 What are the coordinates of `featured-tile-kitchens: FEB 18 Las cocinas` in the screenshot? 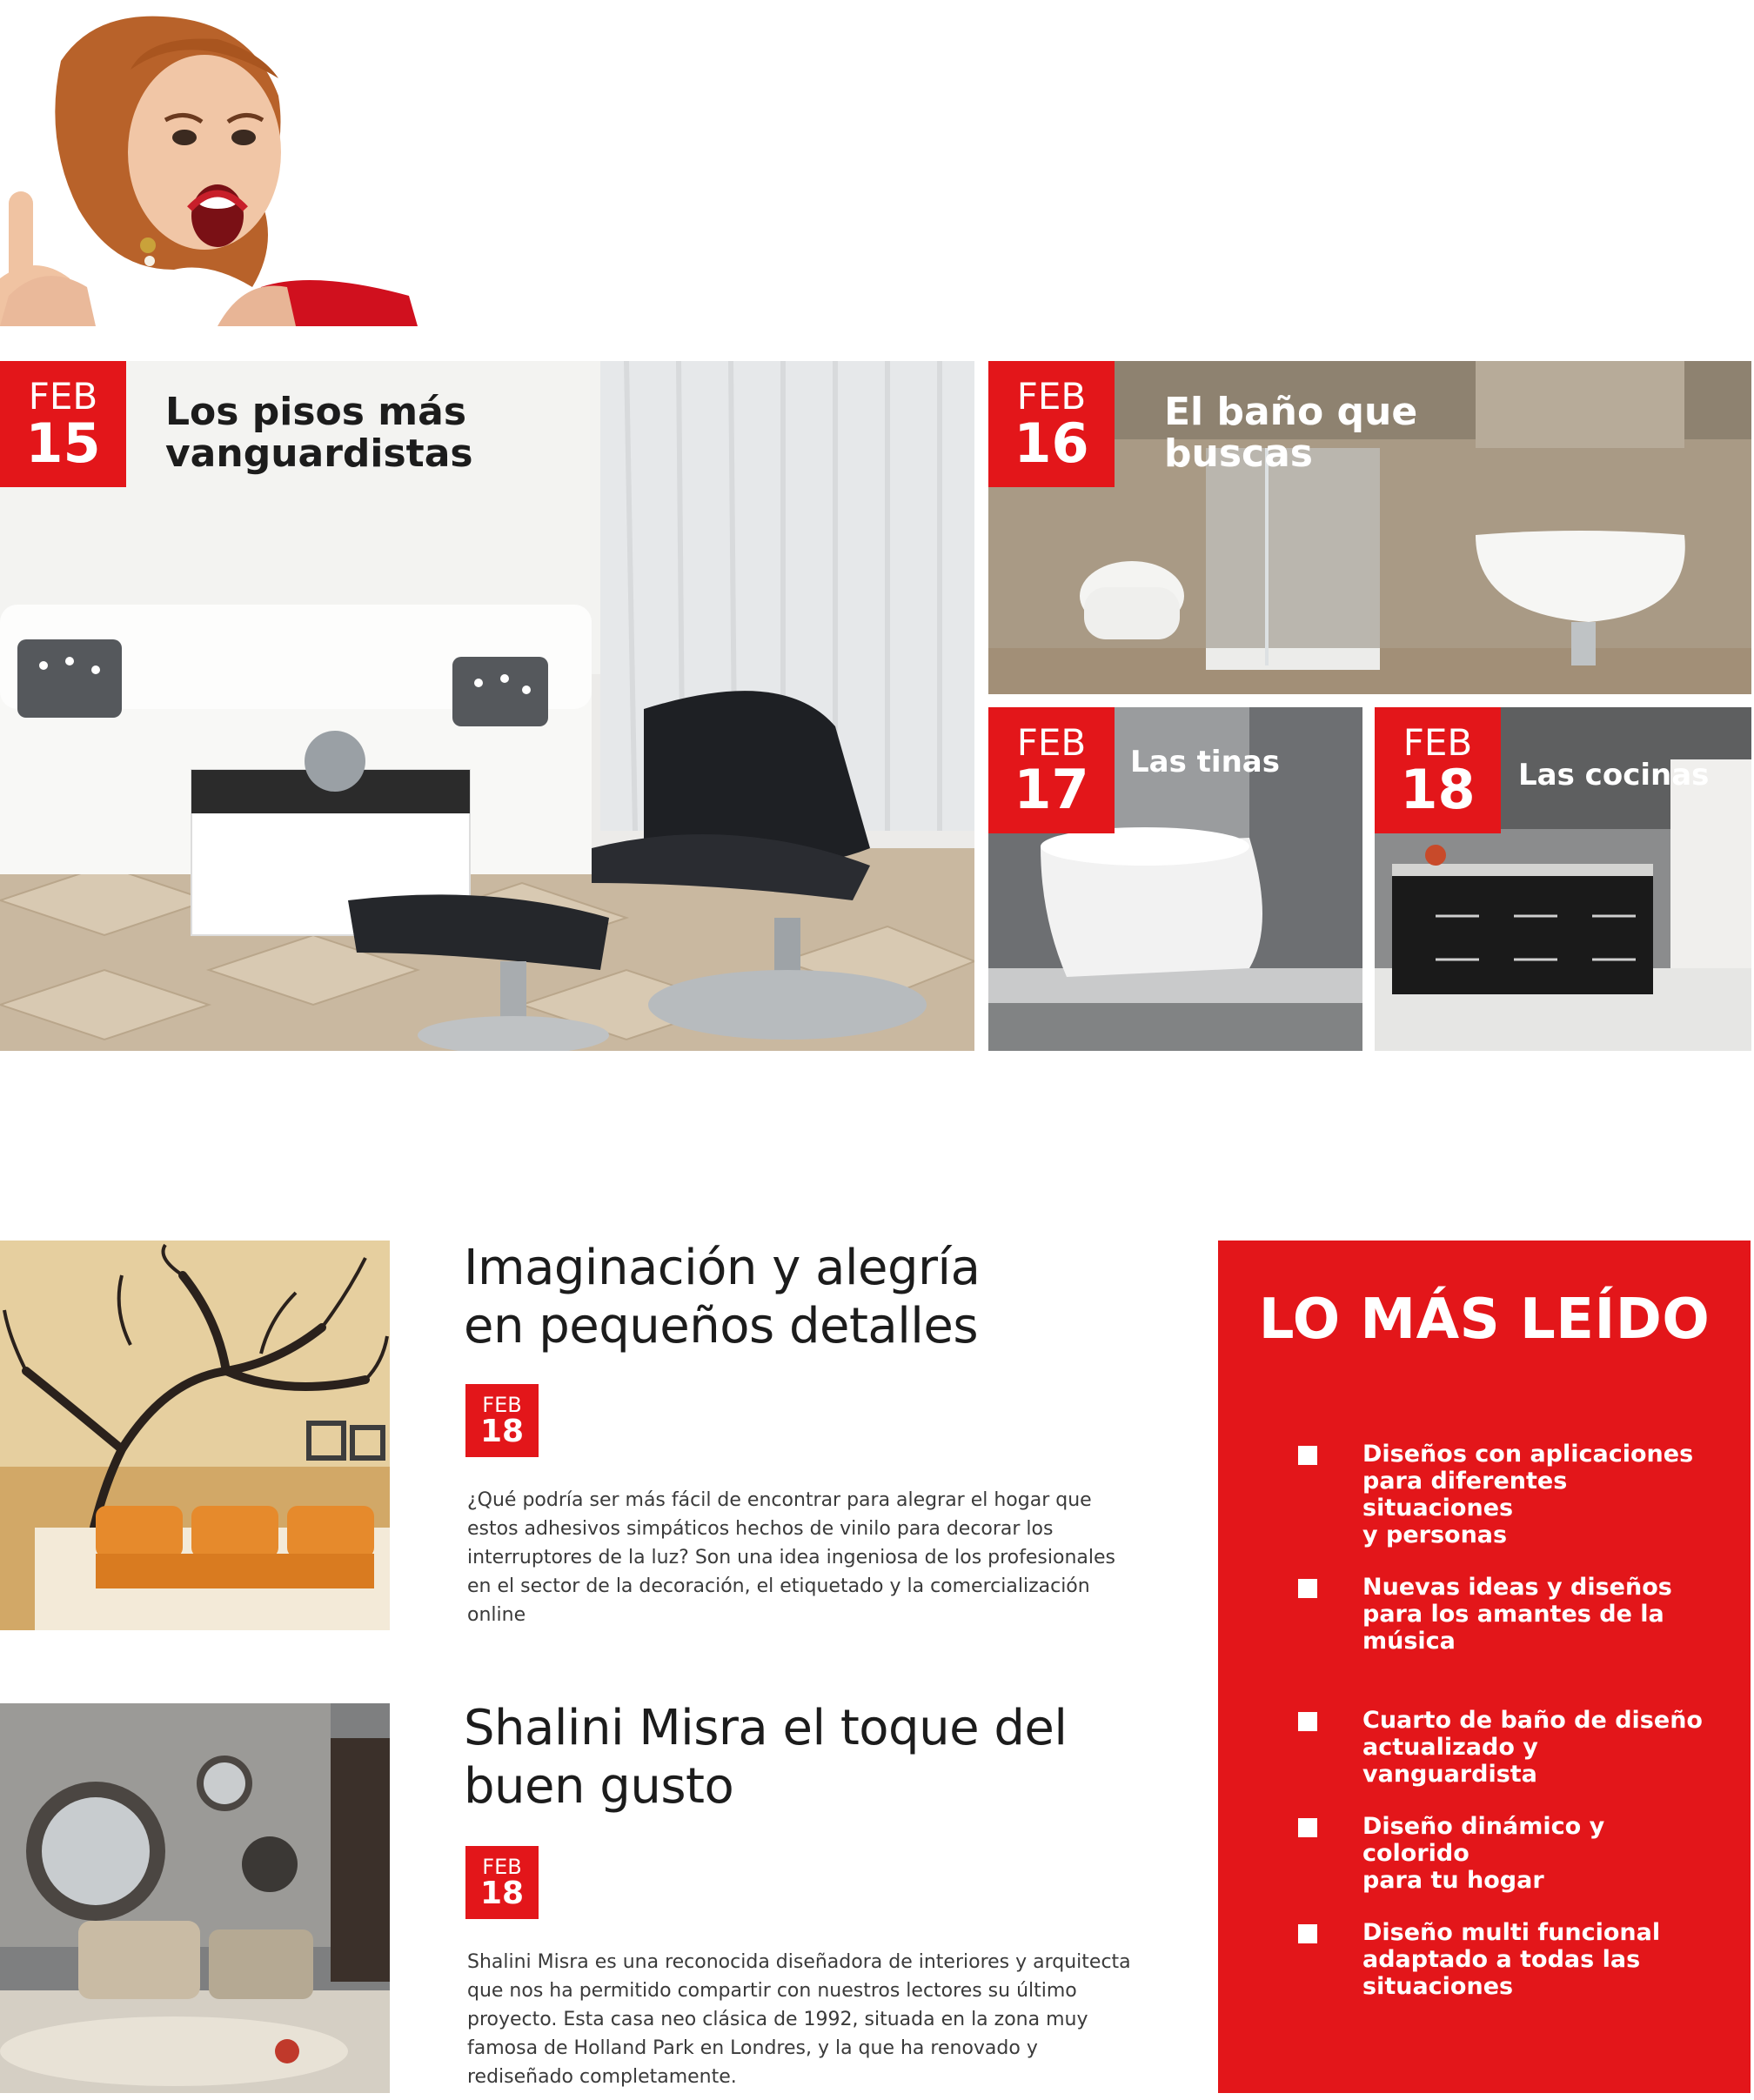 It's located at (1563, 879).